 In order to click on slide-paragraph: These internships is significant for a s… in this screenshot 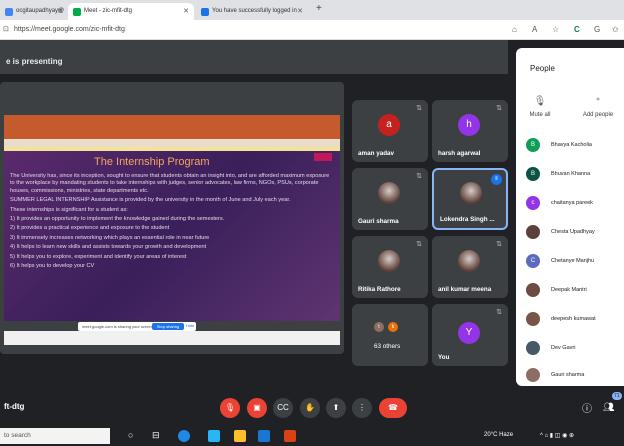, I will do `click(69, 209)`.